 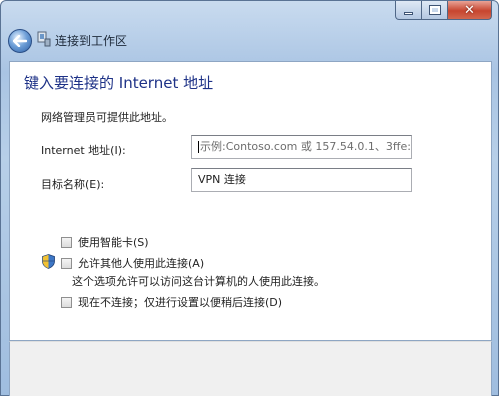 What do you see at coordinates (198, 281) in the screenshot?
I see `allow-others-note: 这个选项允许可以访问这台计算机的人使用此连接。` at bounding box center [198, 281].